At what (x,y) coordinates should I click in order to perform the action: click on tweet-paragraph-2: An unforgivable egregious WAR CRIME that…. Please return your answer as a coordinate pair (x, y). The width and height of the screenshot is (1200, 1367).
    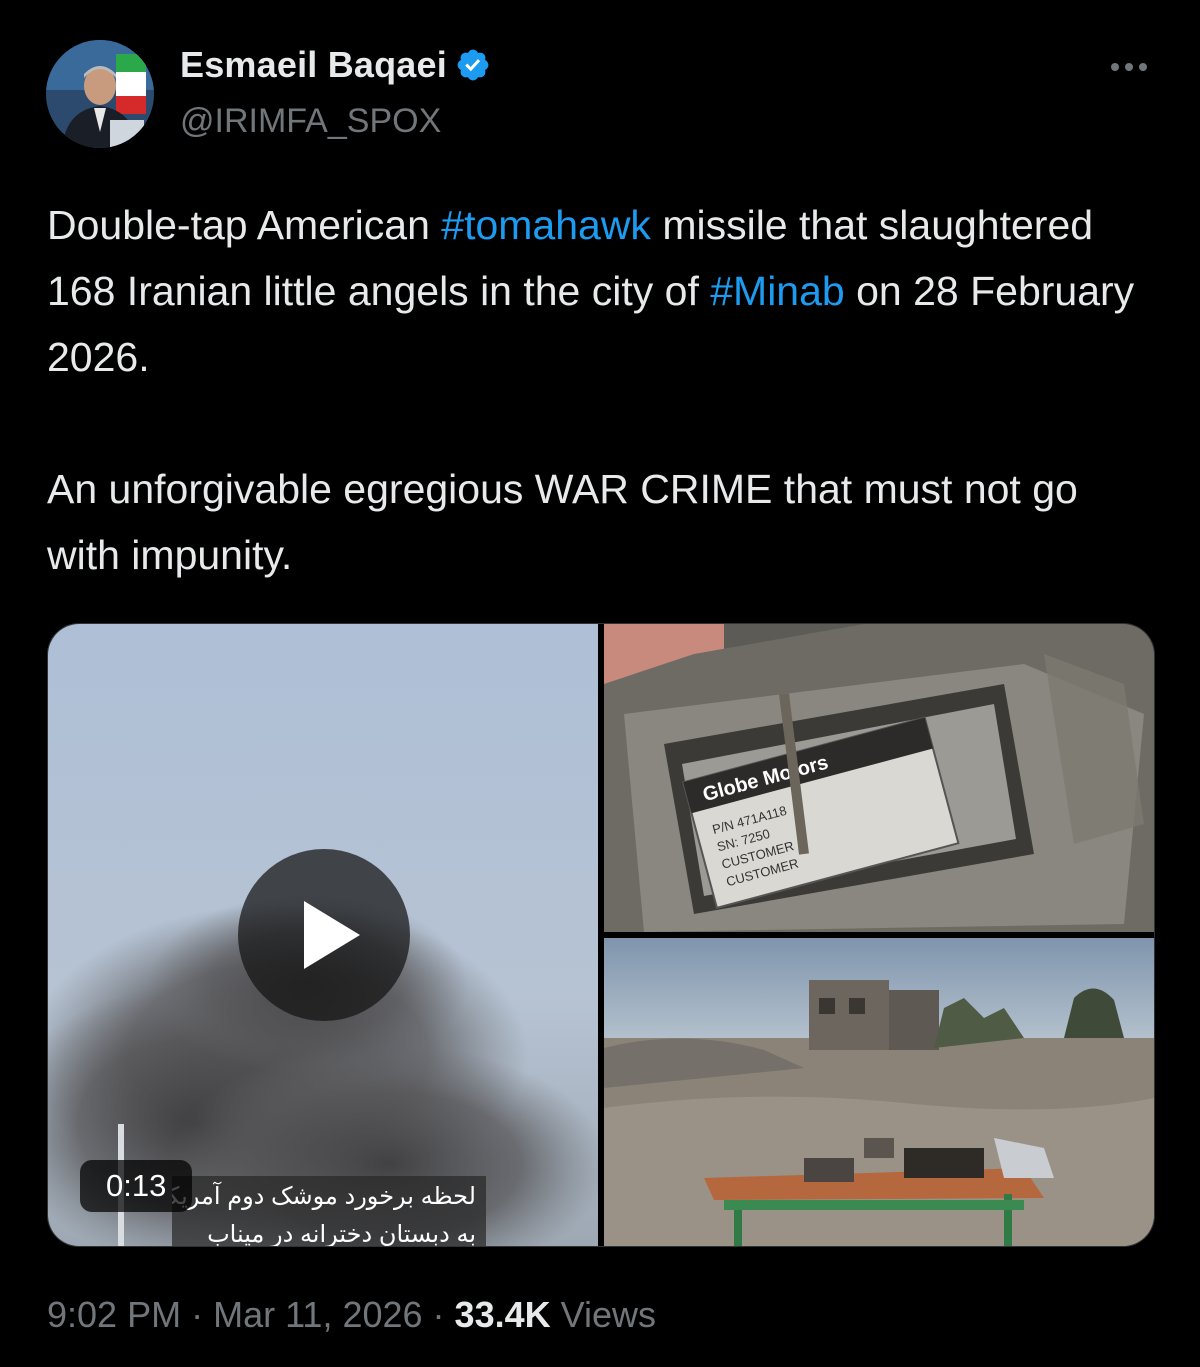
    Looking at the image, I should click on (562, 522).